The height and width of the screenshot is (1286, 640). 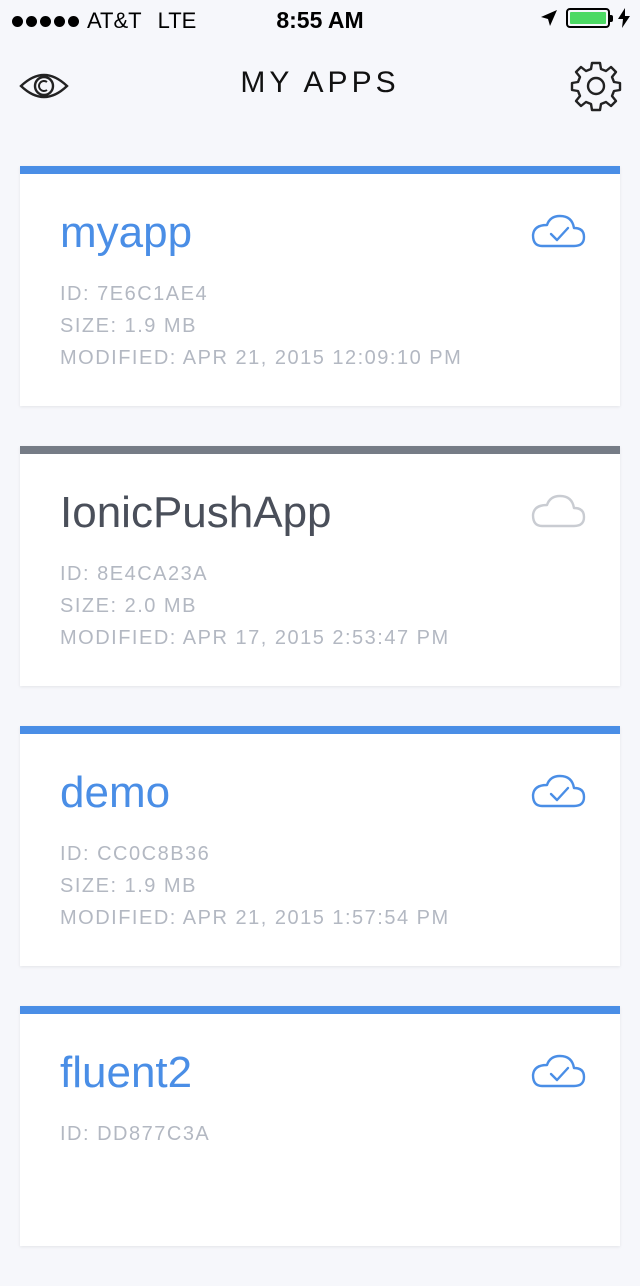 What do you see at coordinates (135, 854) in the screenshot?
I see `app-id: ID: CC0C8B36` at bounding box center [135, 854].